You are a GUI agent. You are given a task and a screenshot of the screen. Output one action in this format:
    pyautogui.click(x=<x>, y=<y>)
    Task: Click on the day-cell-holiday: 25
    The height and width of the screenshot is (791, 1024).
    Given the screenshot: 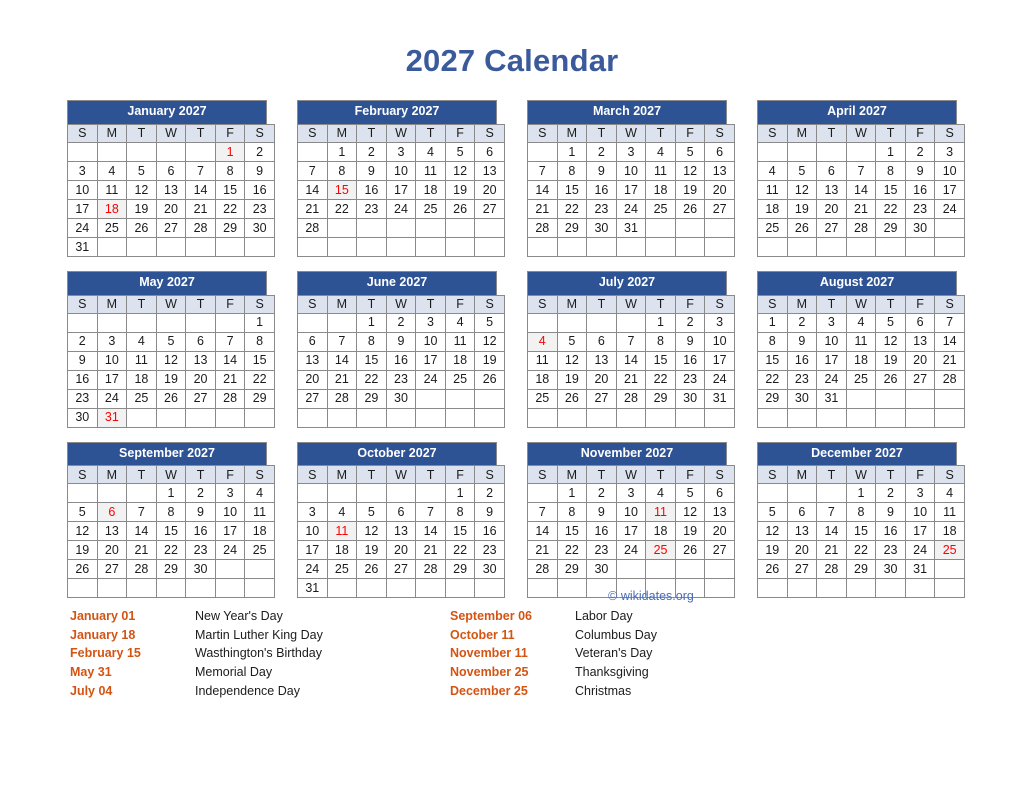 What is the action you would take?
    pyautogui.click(x=660, y=550)
    